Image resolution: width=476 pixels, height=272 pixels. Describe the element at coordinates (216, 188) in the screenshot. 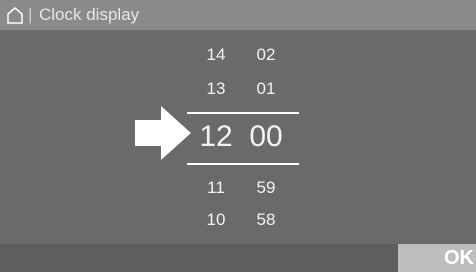

I see `hour-option: 11` at that location.